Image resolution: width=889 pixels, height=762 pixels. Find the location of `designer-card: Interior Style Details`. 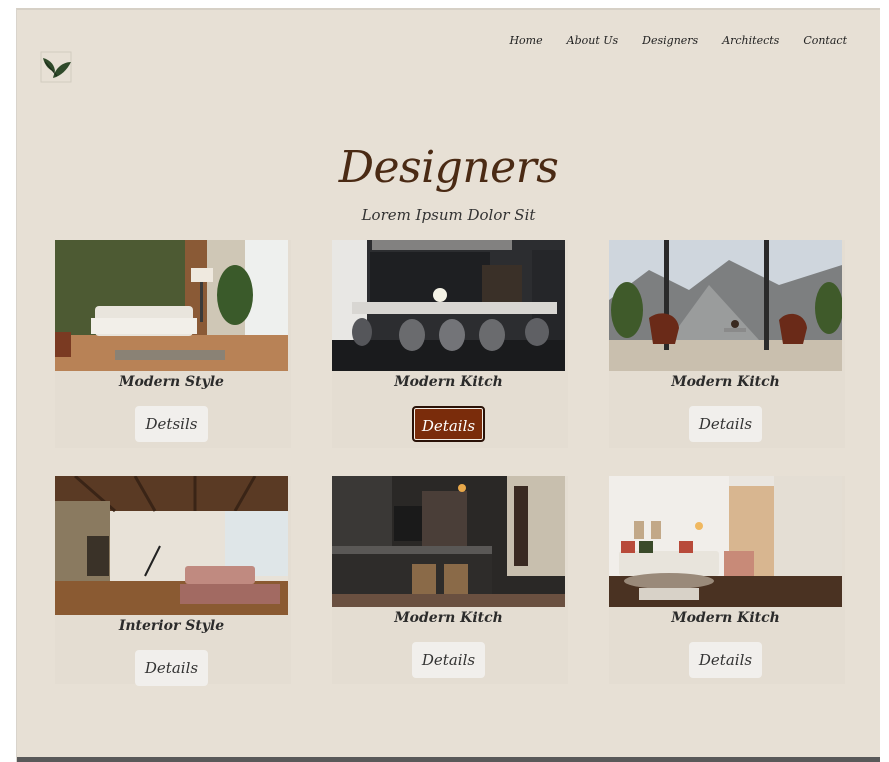

designer-card: Interior Style Details is located at coordinates (173, 581).